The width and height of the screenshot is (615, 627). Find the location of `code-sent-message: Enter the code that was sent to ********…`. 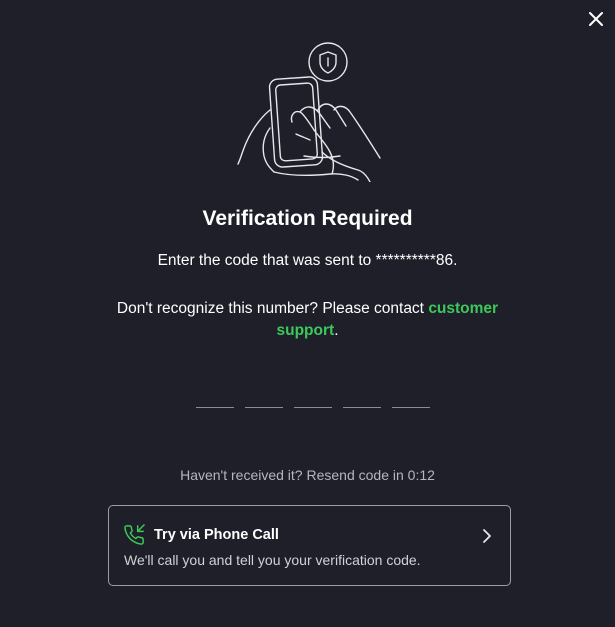

code-sent-message: Enter the code that was sent to ********… is located at coordinates (307, 260).